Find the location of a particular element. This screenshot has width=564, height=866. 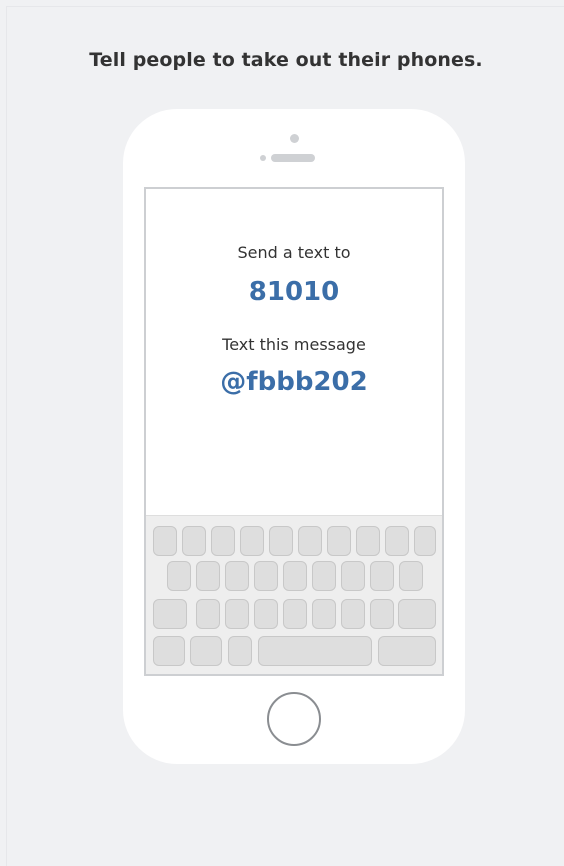

numbers-key is located at coordinates (169, 651).